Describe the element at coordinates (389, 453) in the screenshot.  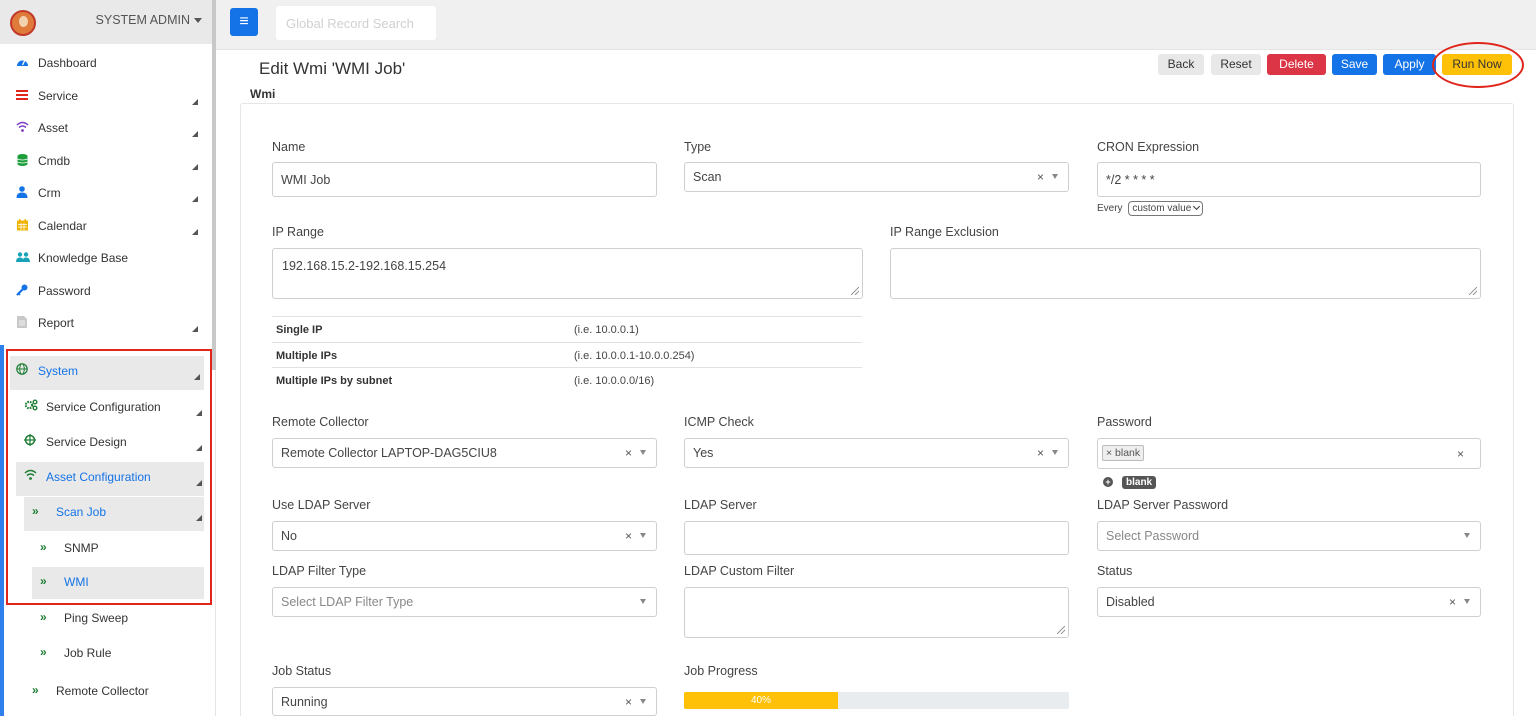
I see `remote-collector-value: Remote Collector LAPTOP-DAG5CIU8` at that location.